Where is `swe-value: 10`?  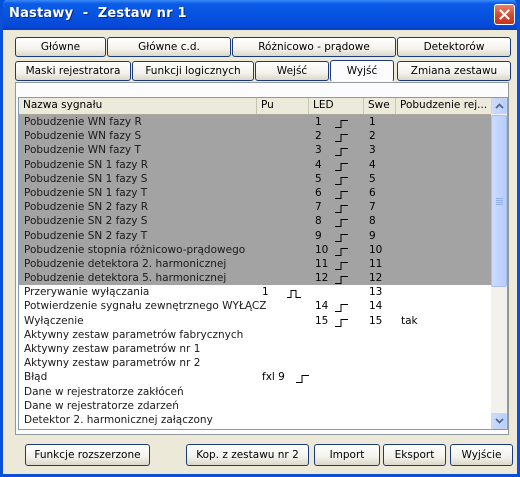
swe-value: 10 is located at coordinates (376, 249).